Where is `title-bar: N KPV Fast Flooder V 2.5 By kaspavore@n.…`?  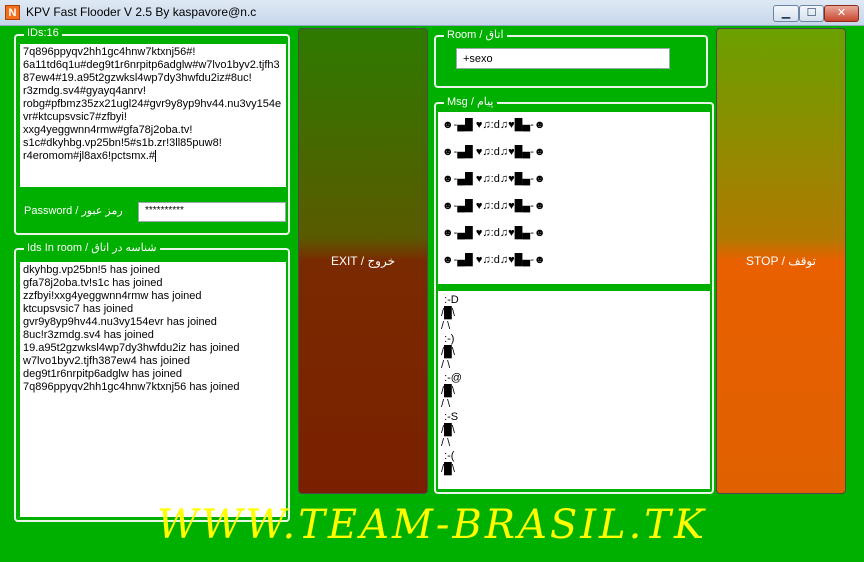 title-bar: N KPV Fast Flooder V 2.5 By kaspavore@n.… is located at coordinates (432, 13).